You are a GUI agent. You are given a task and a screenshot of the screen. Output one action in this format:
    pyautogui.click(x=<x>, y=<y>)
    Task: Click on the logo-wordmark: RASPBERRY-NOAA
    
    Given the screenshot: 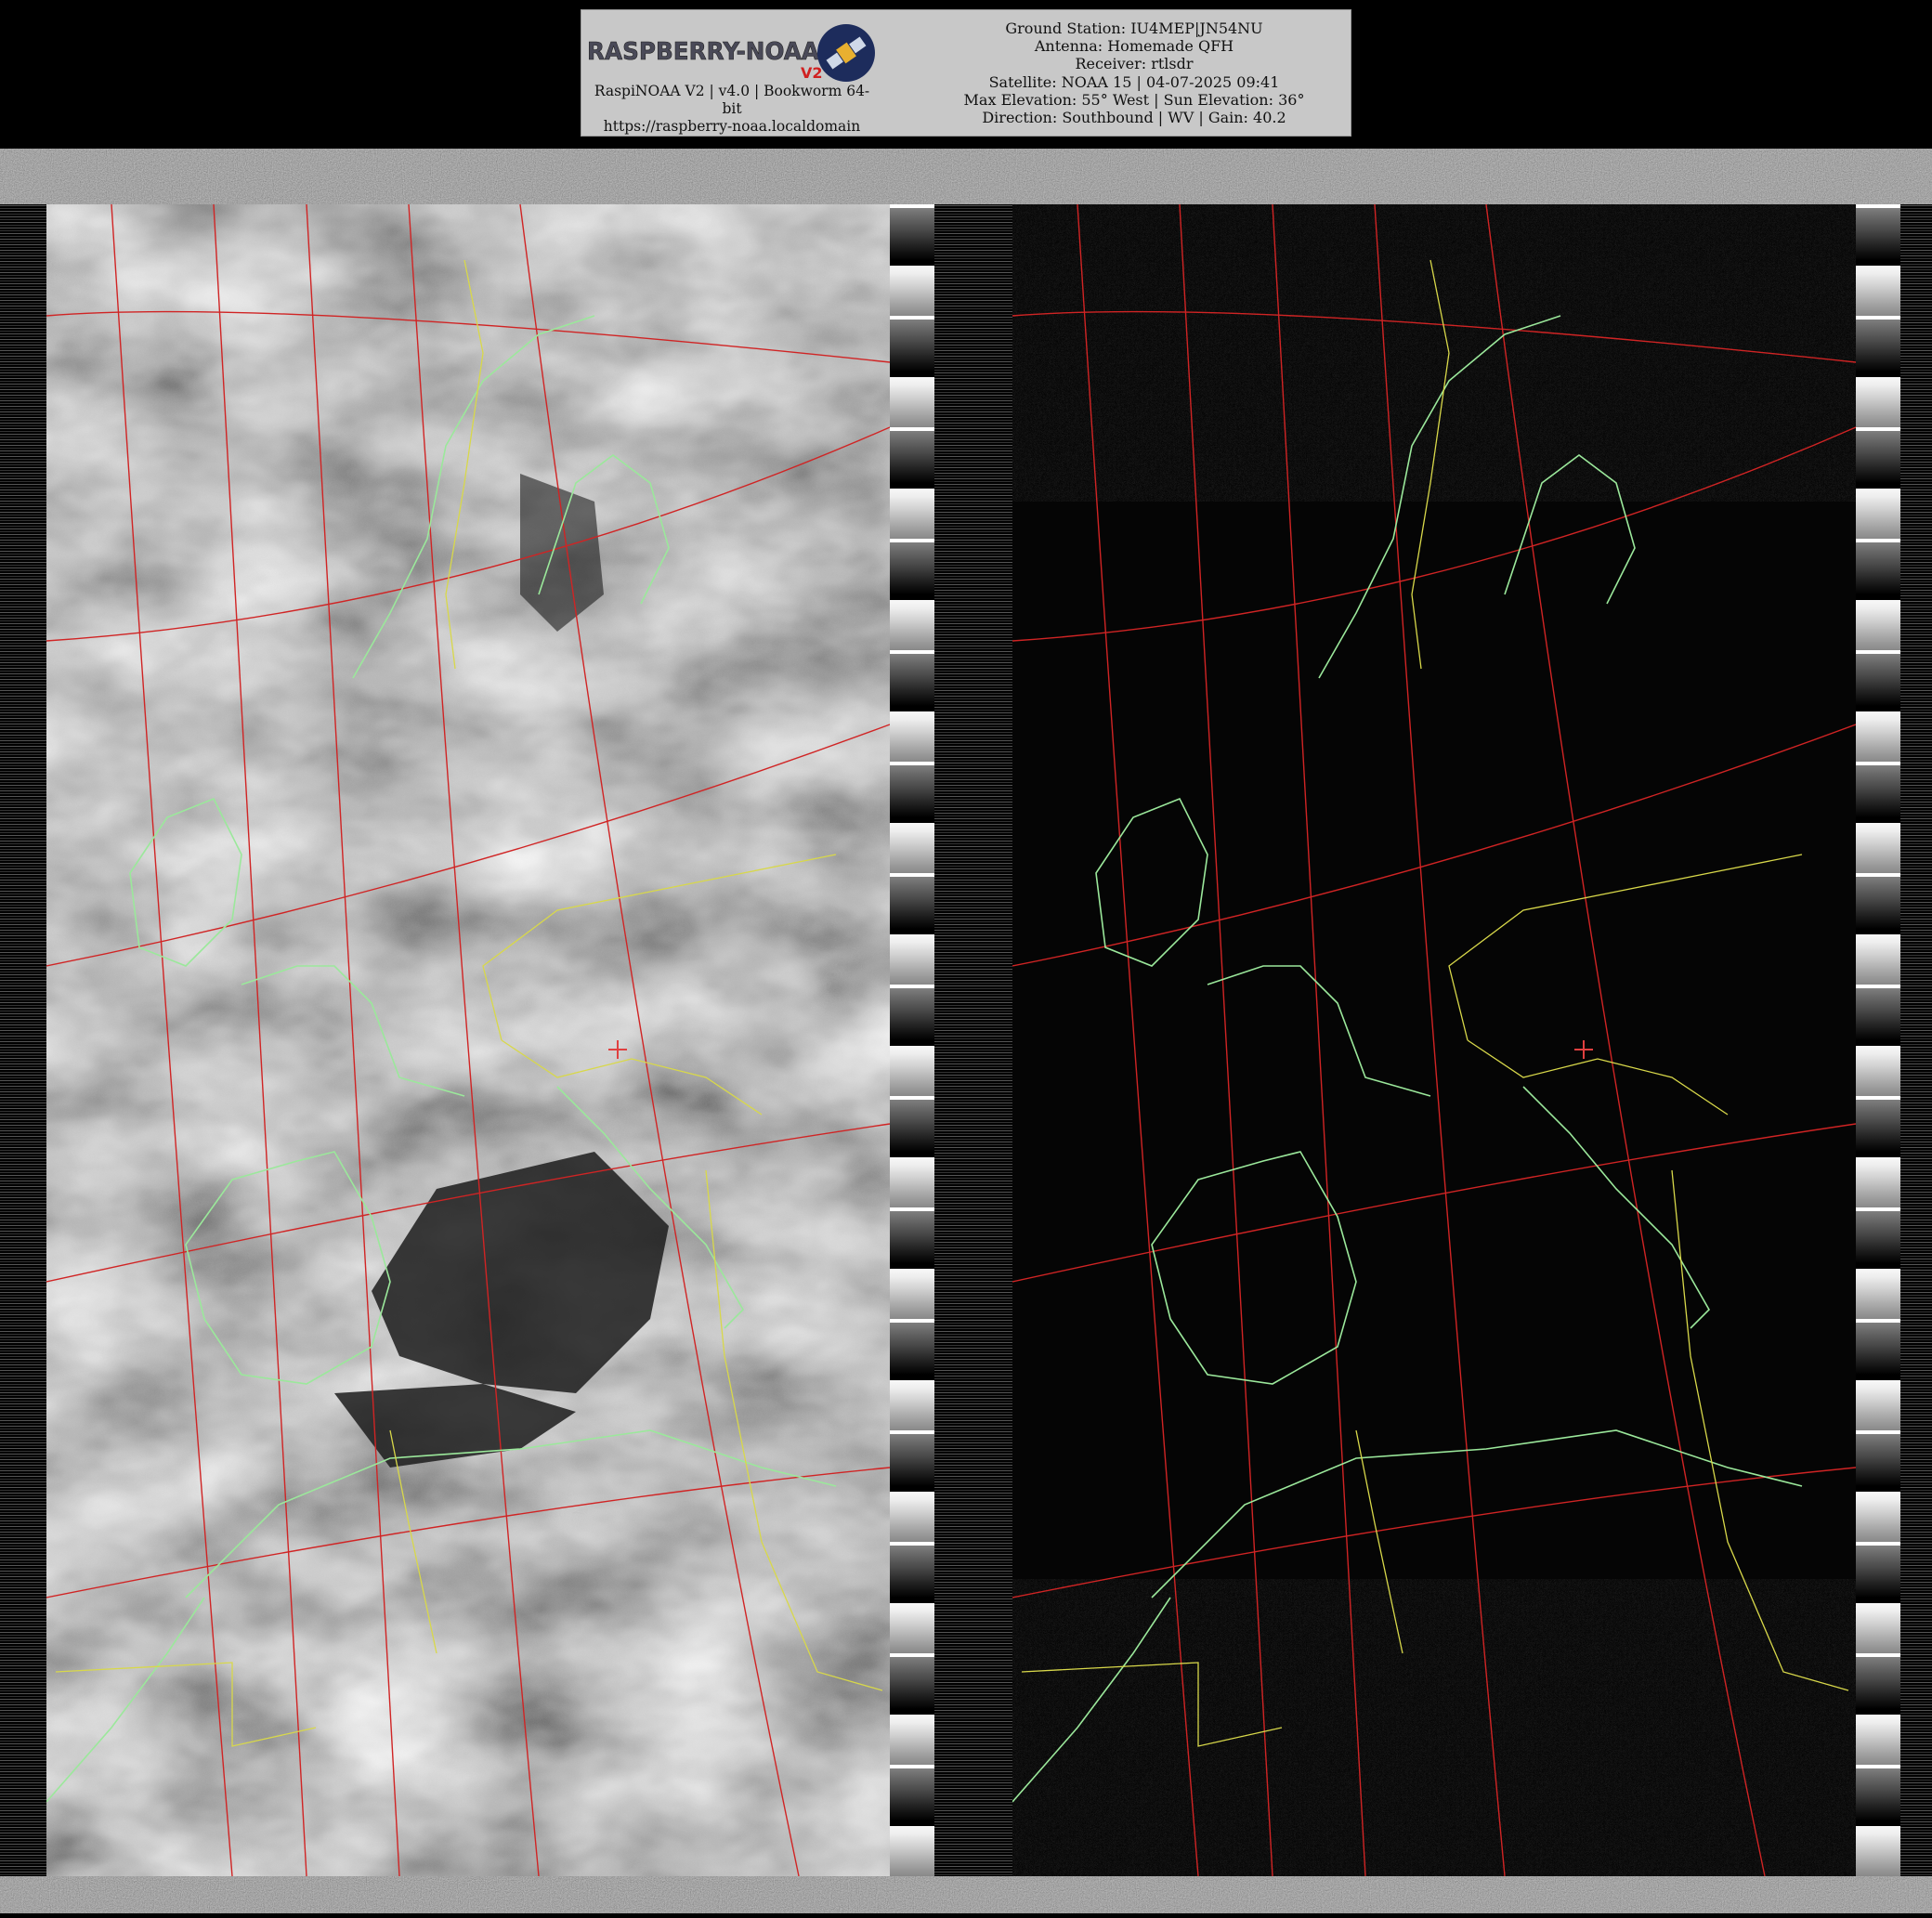 What is the action you would take?
    pyautogui.click(x=703, y=52)
    